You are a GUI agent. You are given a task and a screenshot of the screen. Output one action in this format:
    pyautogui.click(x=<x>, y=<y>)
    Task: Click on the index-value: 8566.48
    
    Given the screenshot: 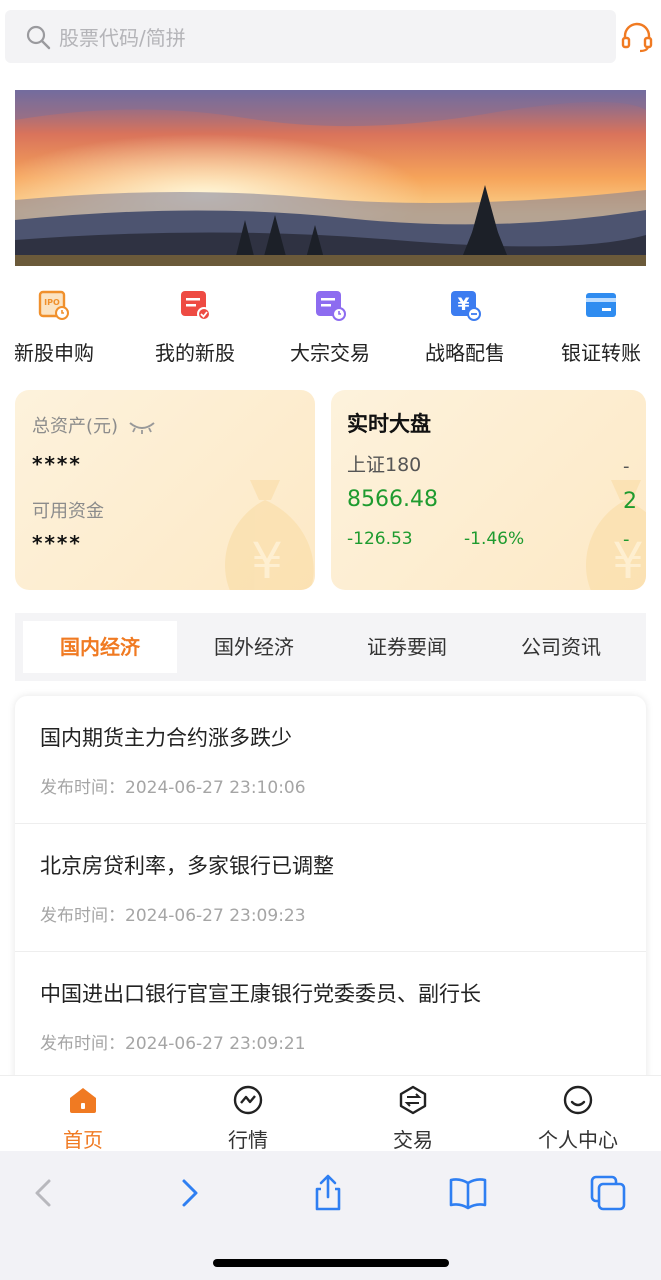 What is the action you would take?
    pyautogui.click(x=392, y=499)
    